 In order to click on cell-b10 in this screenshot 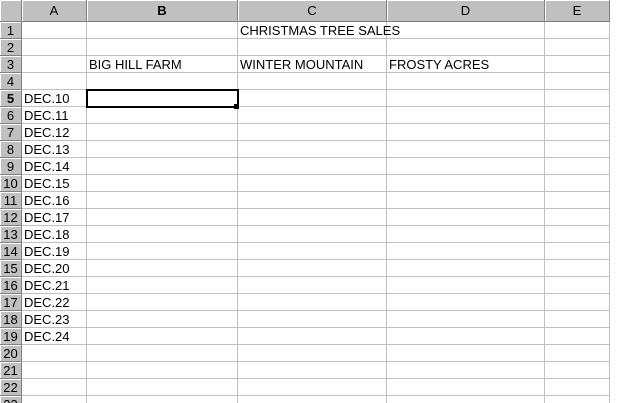, I will do `click(162, 183)`.